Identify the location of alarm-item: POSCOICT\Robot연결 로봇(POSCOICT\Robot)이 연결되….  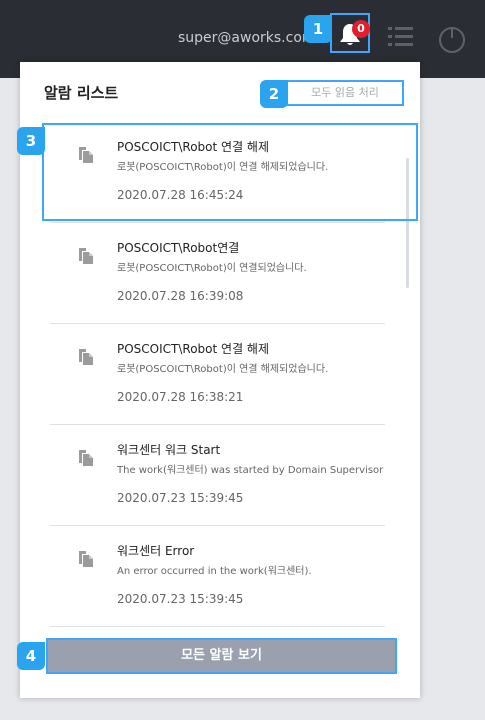
(217, 273).